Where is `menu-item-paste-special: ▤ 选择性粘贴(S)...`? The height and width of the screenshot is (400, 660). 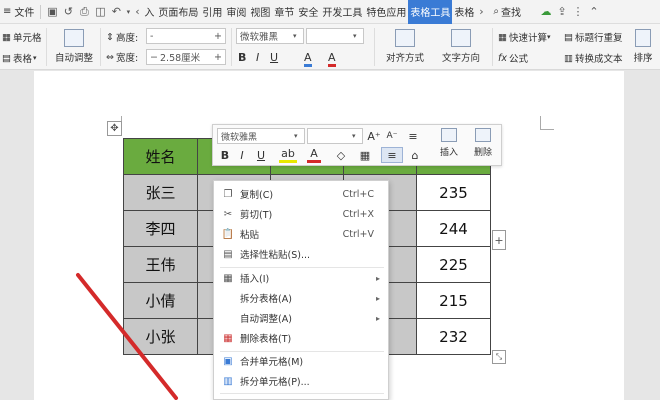 menu-item-paste-special: ▤ 选择性粘贴(S)... is located at coordinates (301, 254).